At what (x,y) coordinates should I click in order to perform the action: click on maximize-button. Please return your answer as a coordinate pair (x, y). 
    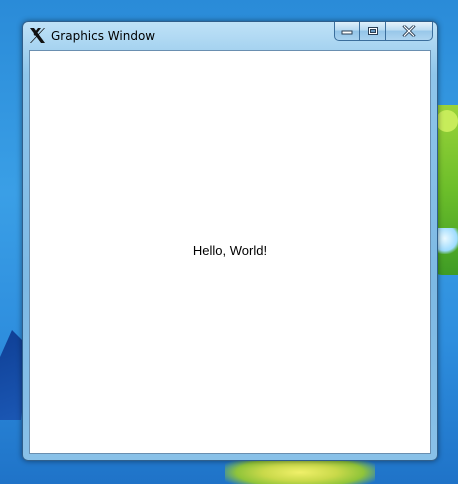
    Looking at the image, I should click on (373, 31).